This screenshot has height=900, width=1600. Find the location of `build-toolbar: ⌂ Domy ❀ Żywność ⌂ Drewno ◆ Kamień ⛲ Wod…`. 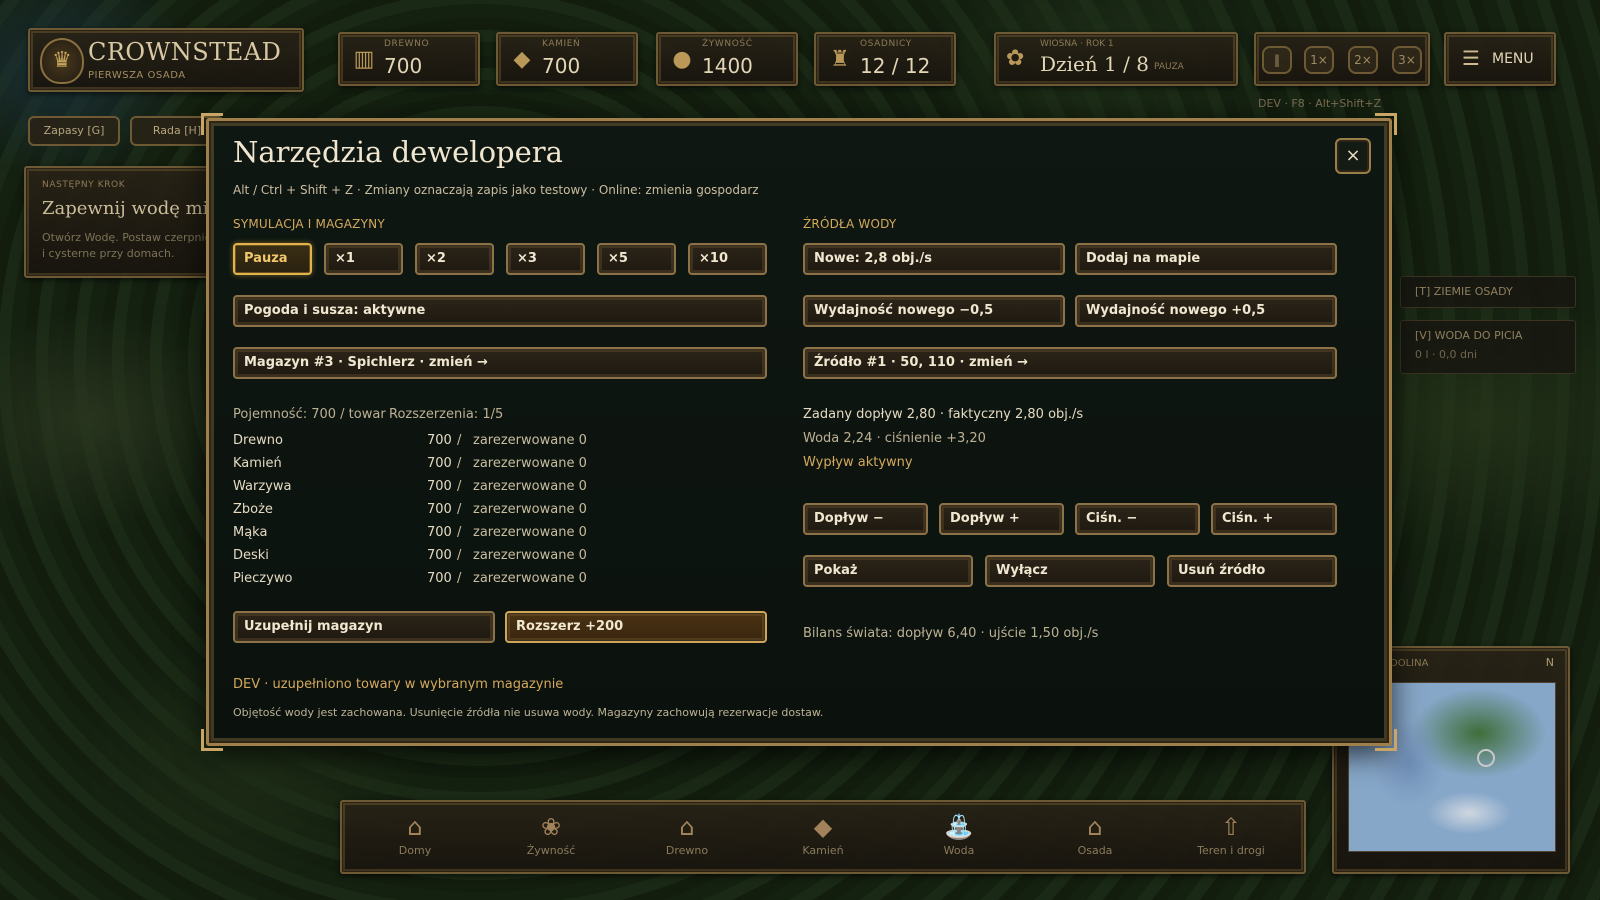

build-toolbar: ⌂ Domy ❀ Żywność ⌂ Drewno ◆ Kamień ⛲ Wod… is located at coordinates (823, 837).